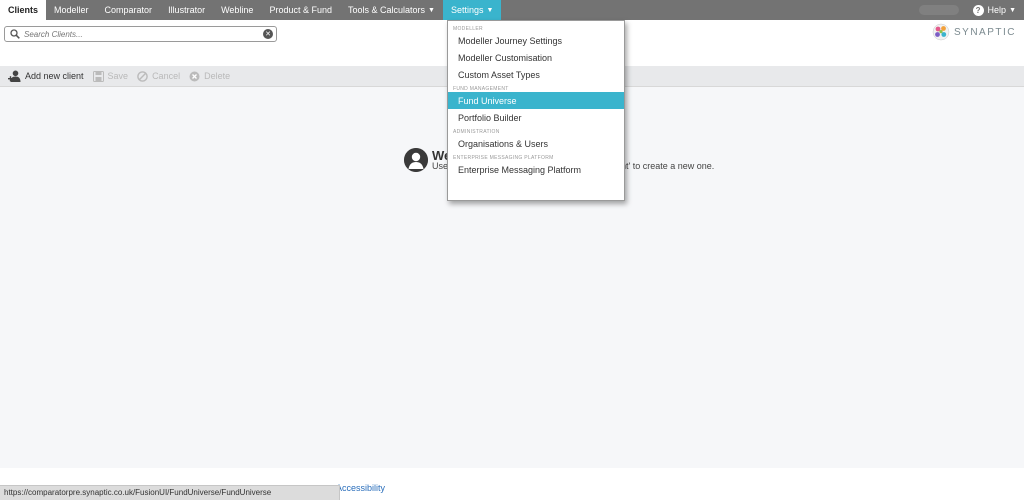 This screenshot has width=1024, height=500. I want to click on save-button: Save, so click(110, 76).